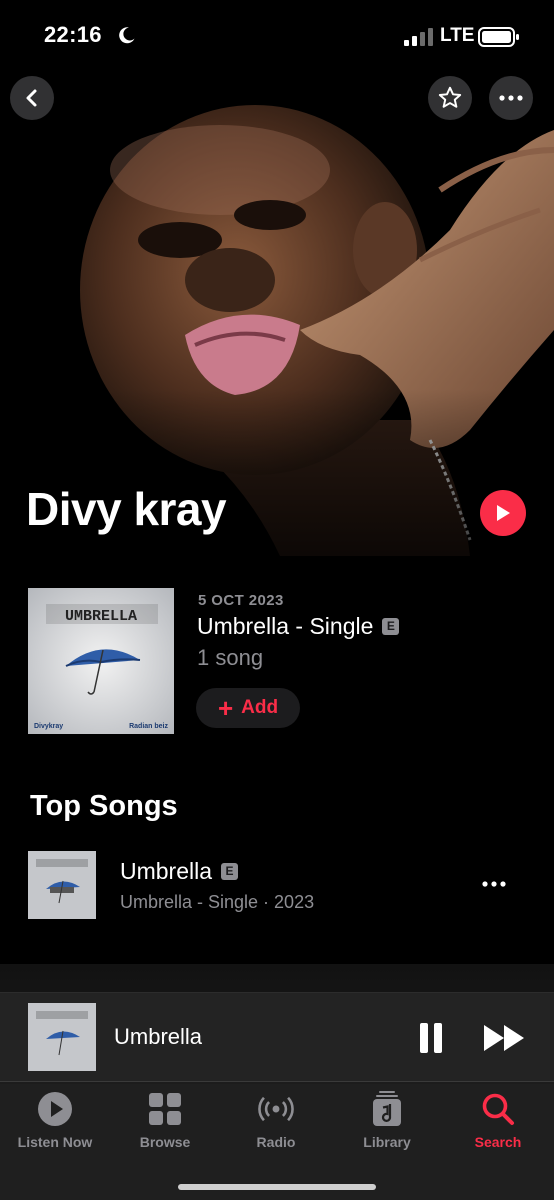 The image size is (554, 1200). What do you see at coordinates (165, 1142) in the screenshot?
I see `tab-label: Browse` at bounding box center [165, 1142].